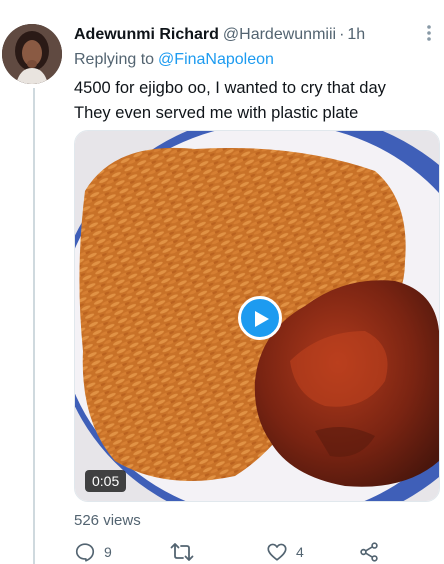 Image resolution: width=444 pixels, height=564 pixels. Describe the element at coordinates (216, 59) in the screenshot. I see `mention-link: @FinaNapoleon` at that location.